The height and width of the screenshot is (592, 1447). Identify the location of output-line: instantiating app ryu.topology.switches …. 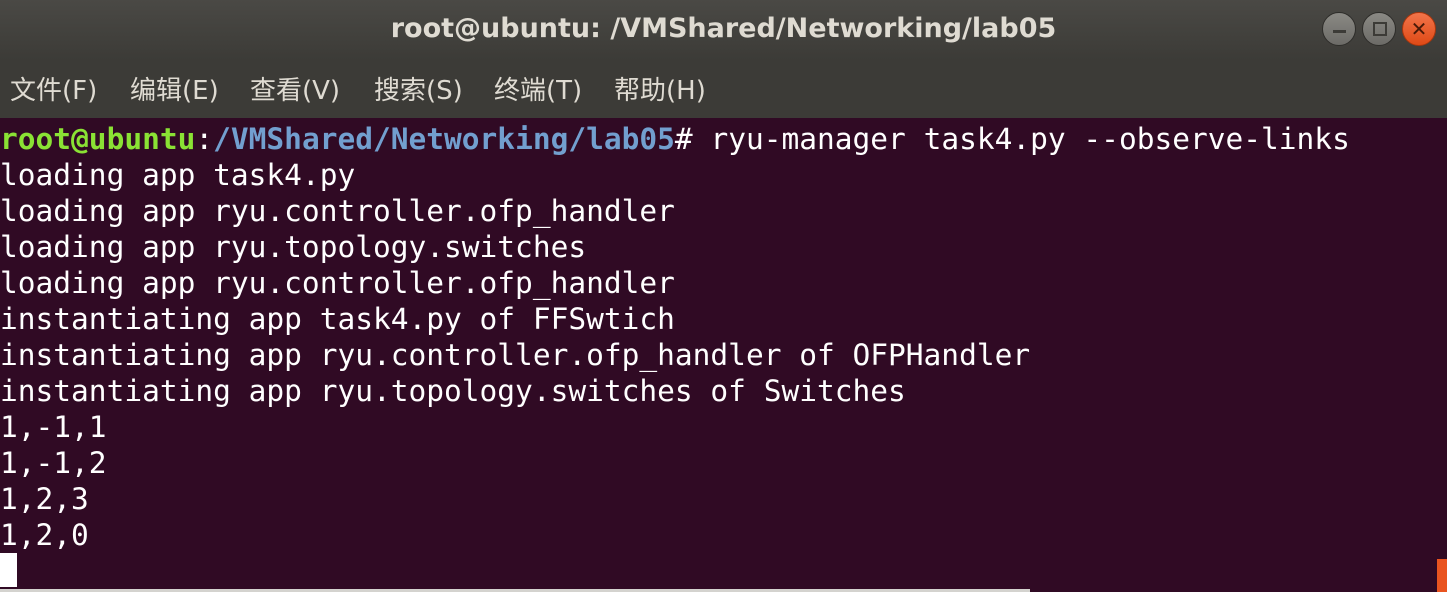
(453, 391).